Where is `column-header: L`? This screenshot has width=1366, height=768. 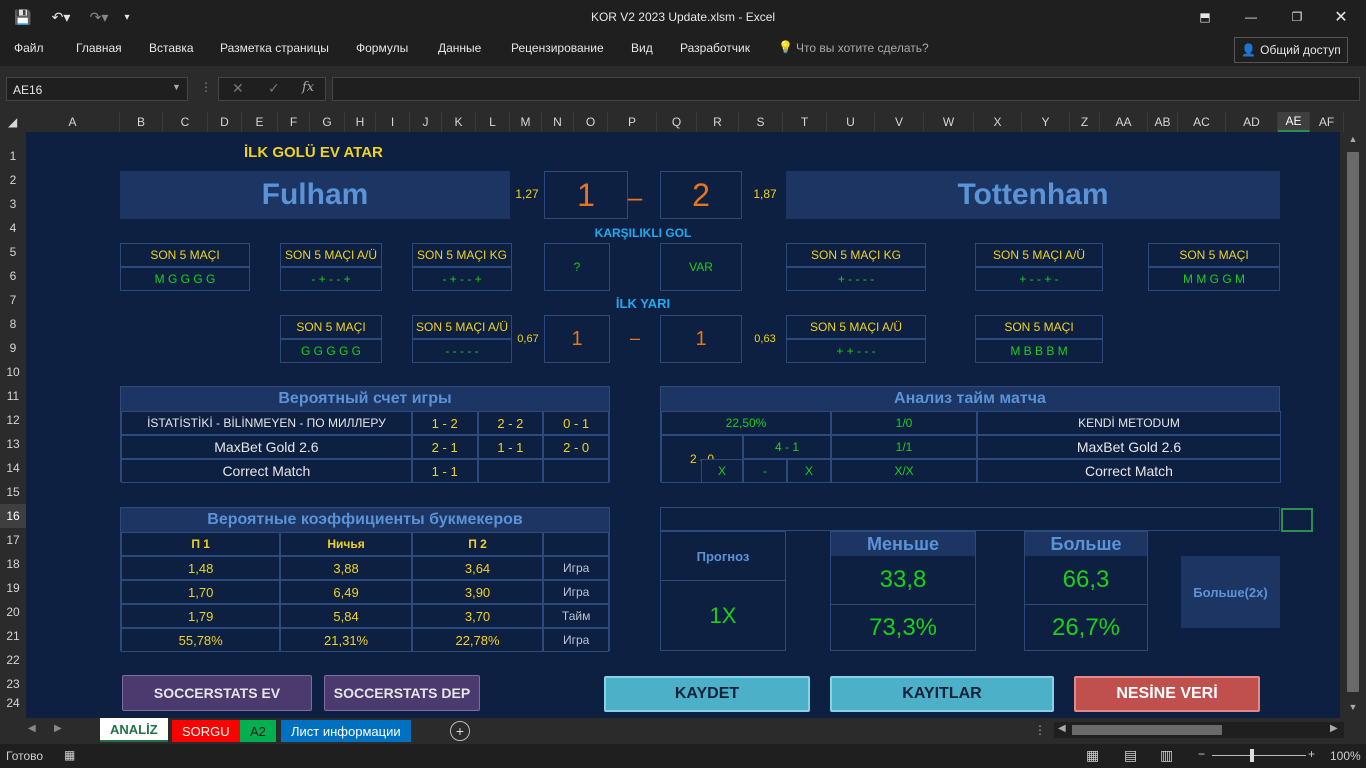
column-header: L is located at coordinates (493, 122).